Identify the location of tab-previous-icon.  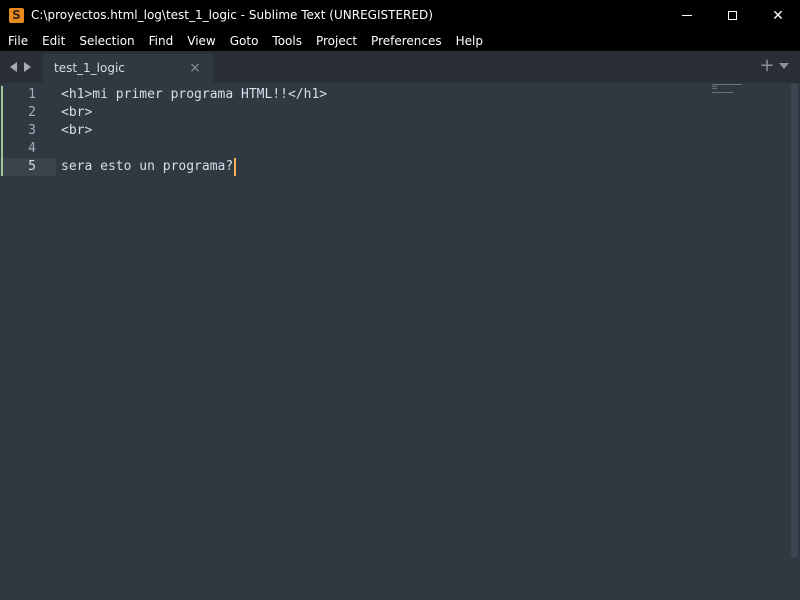
(13, 67).